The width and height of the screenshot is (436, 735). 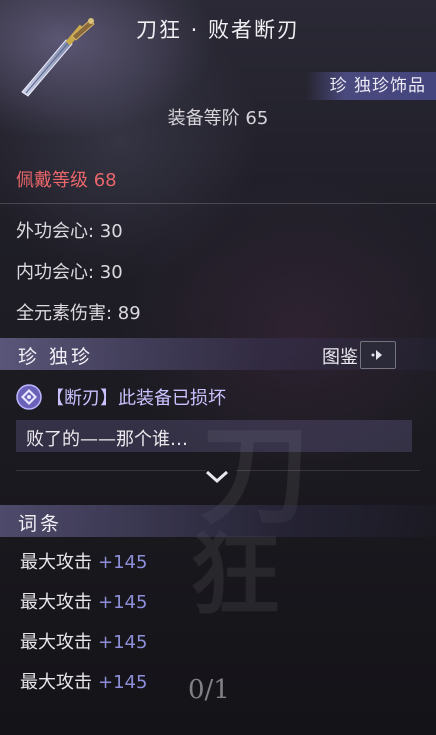 What do you see at coordinates (69, 272) in the screenshot?
I see `stat-inner-crit: 内功会心: 30` at bounding box center [69, 272].